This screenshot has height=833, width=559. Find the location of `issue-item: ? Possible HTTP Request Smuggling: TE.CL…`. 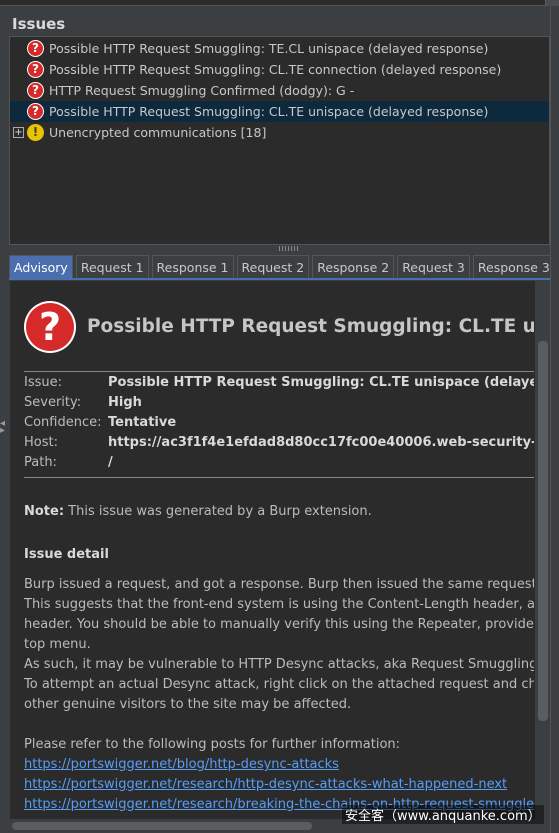

issue-item: ? Possible HTTP Request Smuggling: TE.CL… is located at coordinates (279, 48).